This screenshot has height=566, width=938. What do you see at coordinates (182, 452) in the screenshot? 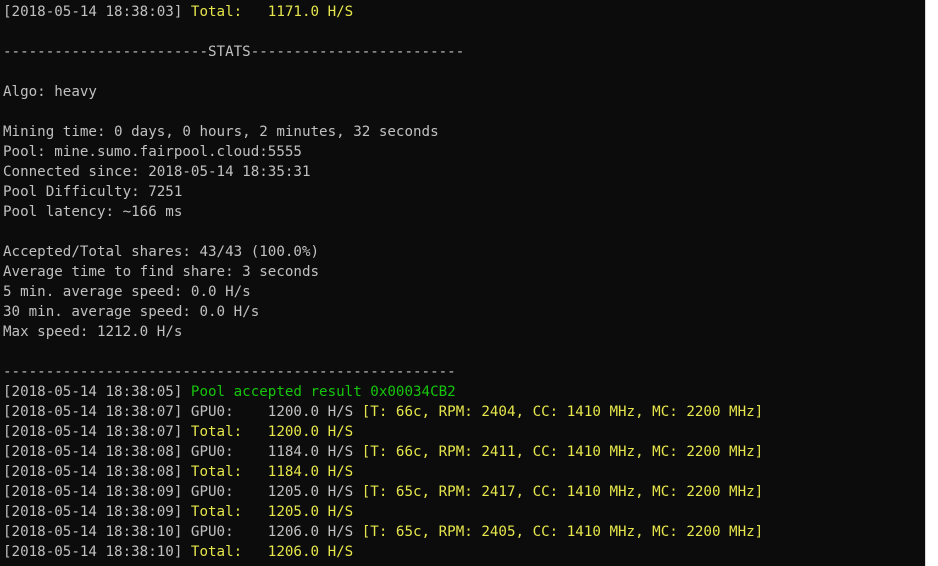
I see `terminal-text-segment: [2018-05-14 18:38:08] GPU0: 1184.0 H/S` at bounding box center [182, 452].